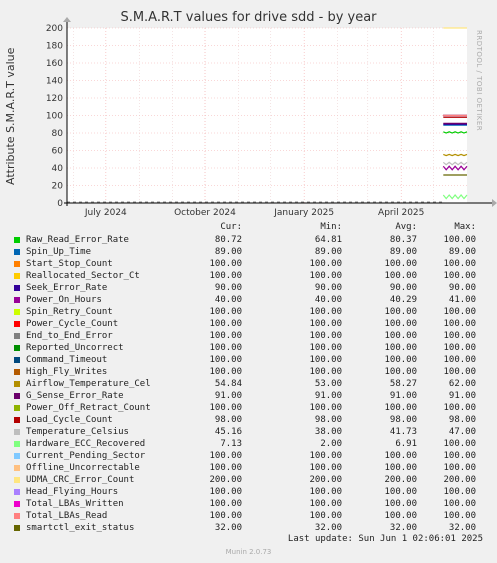  Describe the element at coordinates (248, 240) in the screenshot. I see `legend-row: Raw_Read_Error_Rate 80.72 64.81 80.37 100.00` at that location.